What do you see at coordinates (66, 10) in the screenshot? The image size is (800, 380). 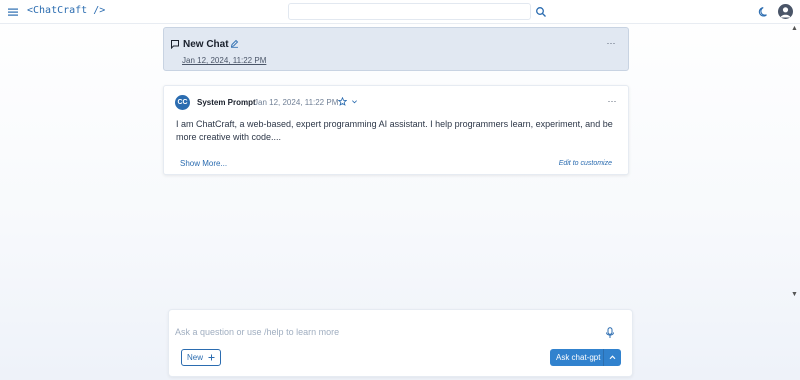 I see `app-brand: <ChatCraft />` at bounding box center [66, 10].